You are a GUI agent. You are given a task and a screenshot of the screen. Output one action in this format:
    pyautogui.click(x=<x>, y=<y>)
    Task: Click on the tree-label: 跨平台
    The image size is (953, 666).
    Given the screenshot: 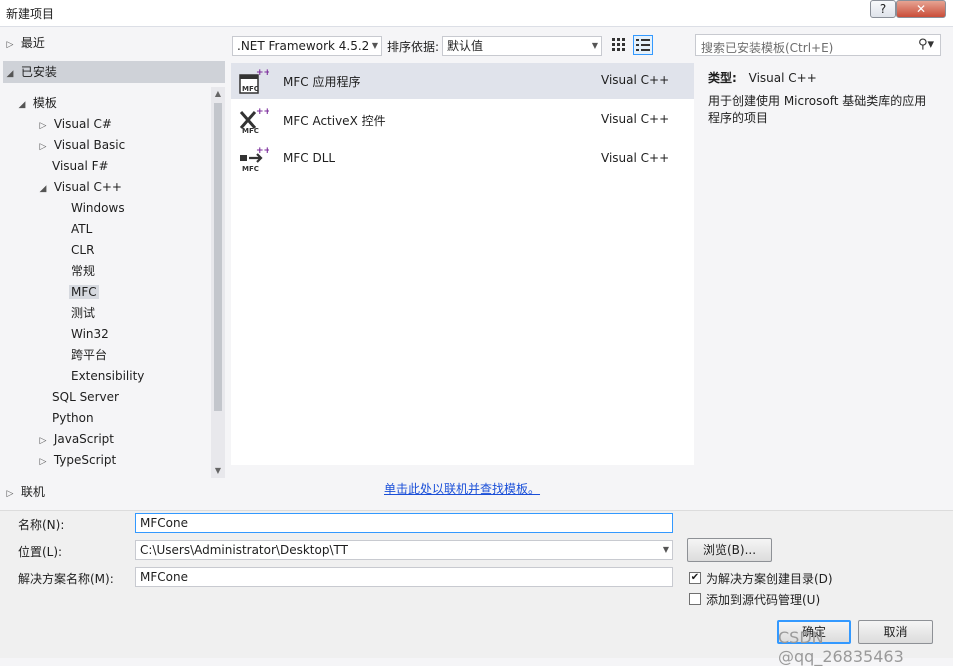 What is the action you would take?
    pyautogui.click(x=89, y=355)
    